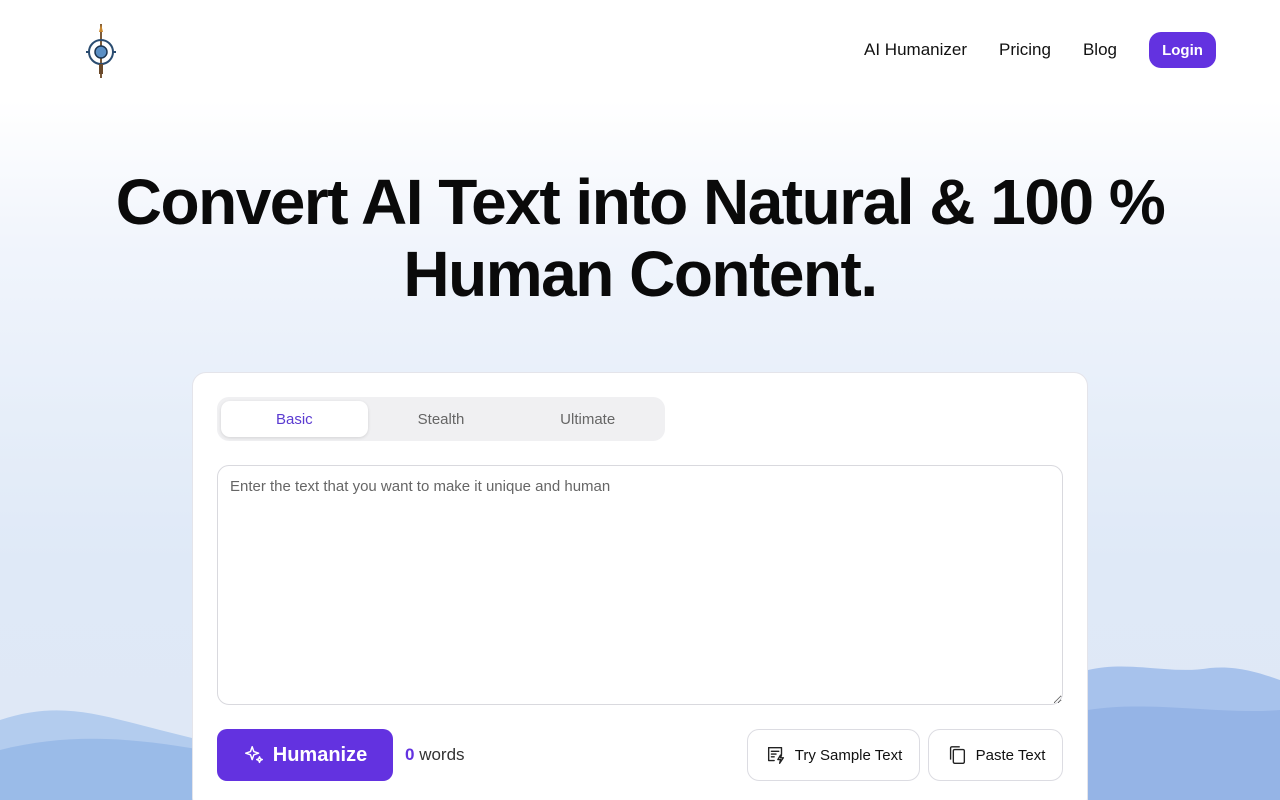 This screenshot has height=800, width=1280. I want to click on paste-text-button: Paste Text, so click(995, 755).